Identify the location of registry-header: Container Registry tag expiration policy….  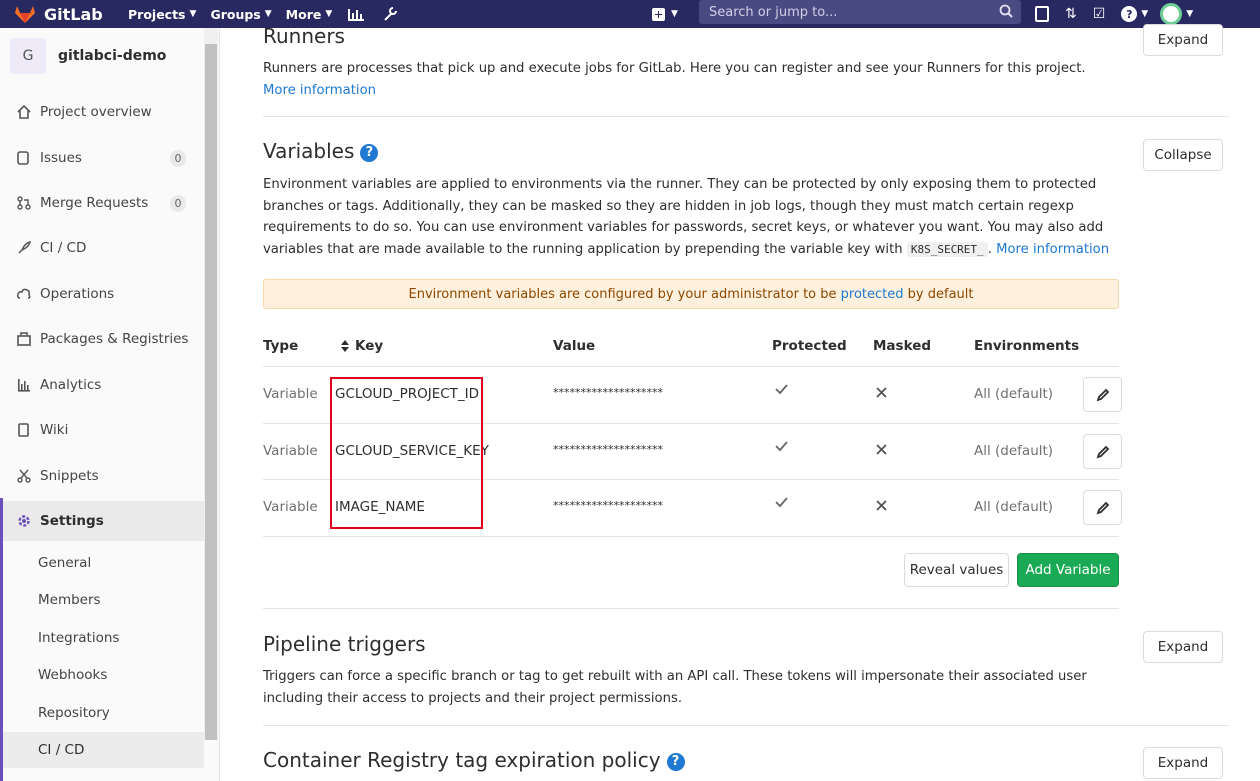
(474, 760).